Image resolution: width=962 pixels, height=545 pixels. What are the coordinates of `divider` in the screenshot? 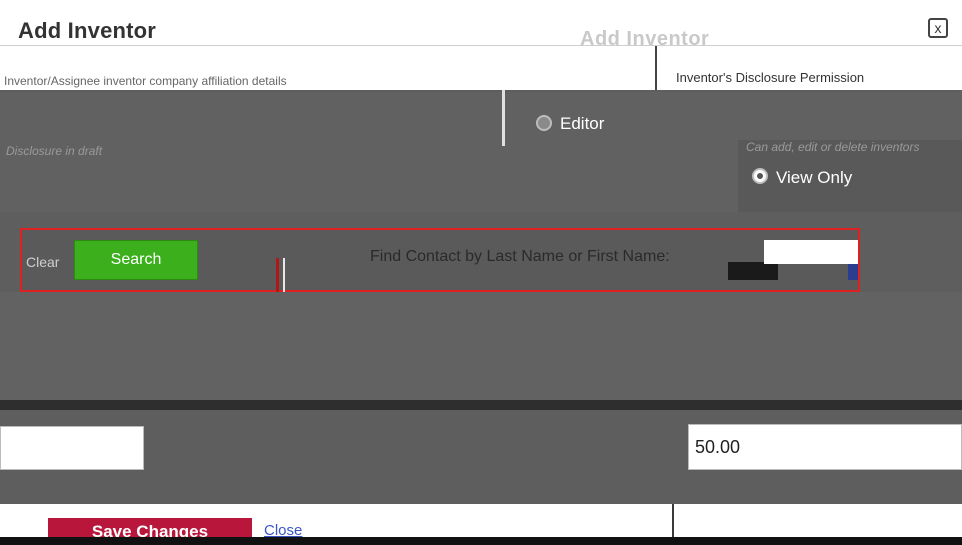 It's located at (503, 118).